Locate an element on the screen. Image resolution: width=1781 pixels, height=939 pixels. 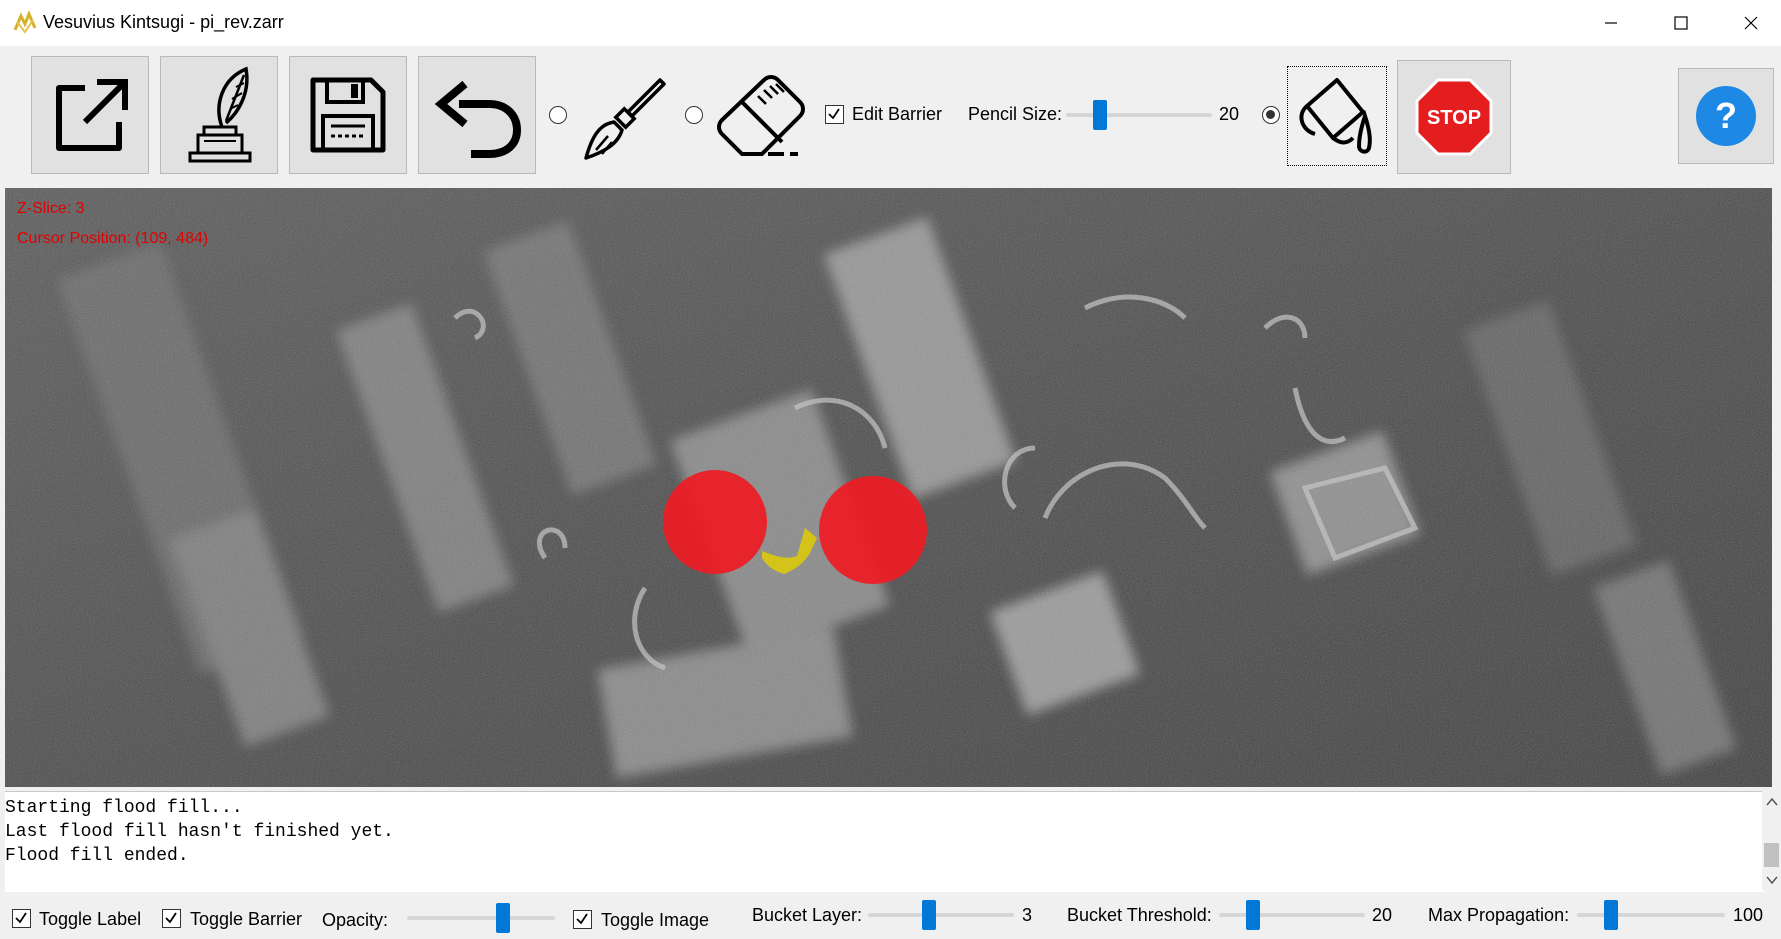
pencil-size-value: 20 is located at coordinates (1229, 114).